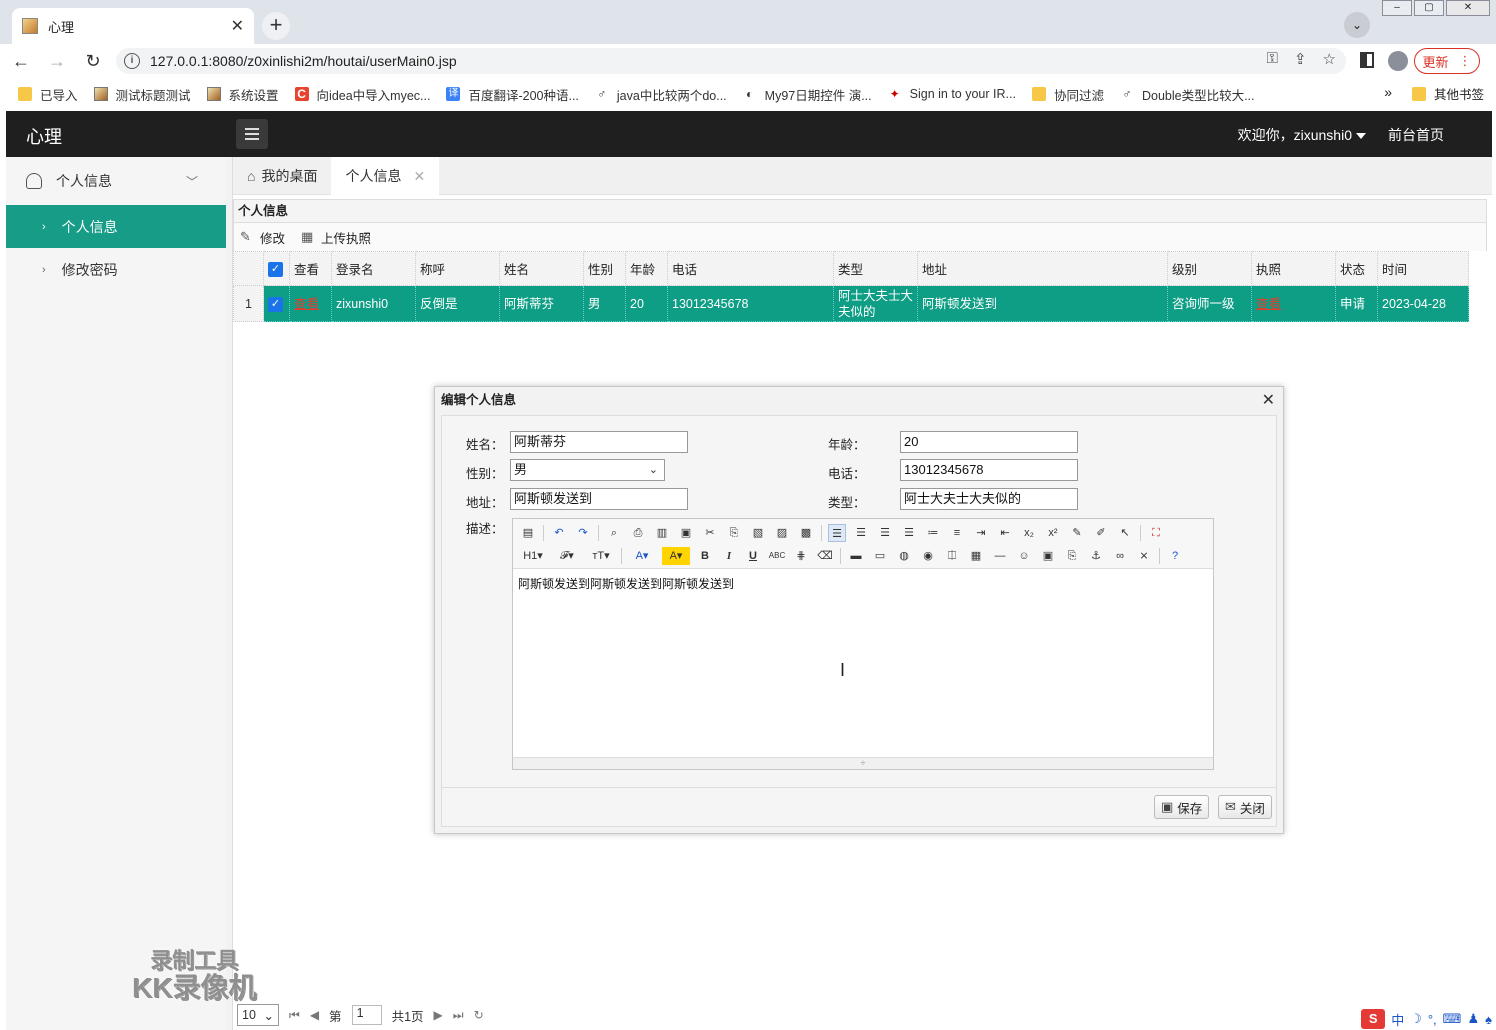 Image resolution: width=1496 pixels, height=1030 pixels. Describe the element at coordinates (237, 26) in the screenshot. I see `close-tab-icon: ✕` at that location.